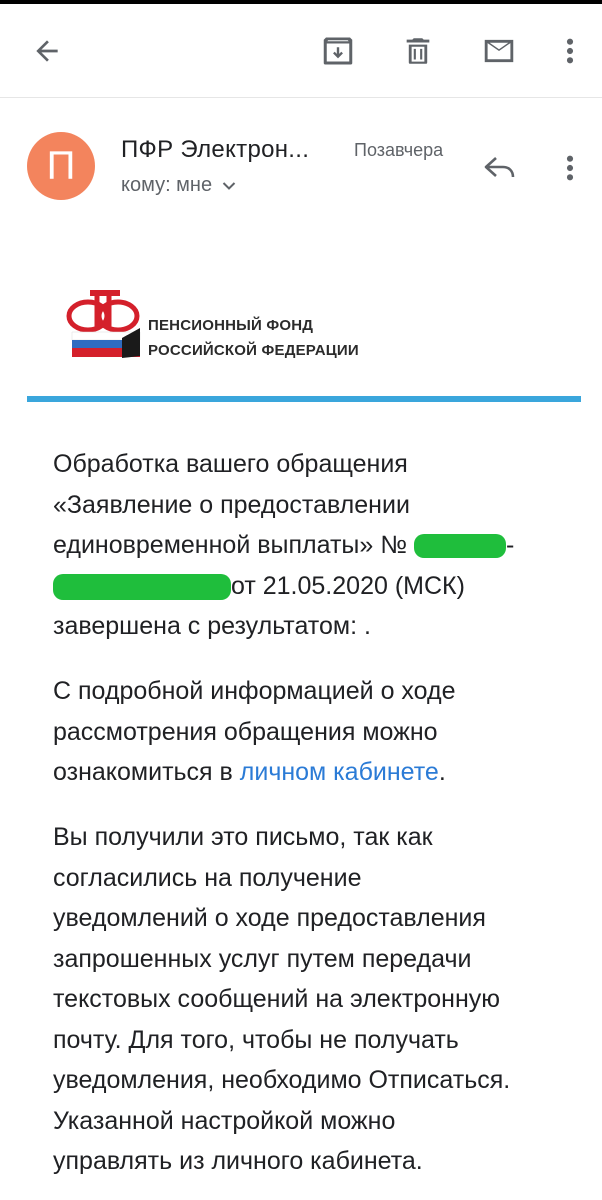 This screenshot has width=602, height=1200. Describe the element at coordinates (253, 338) in the screenshot. I see `pfr-logo-text: ПЕНСИОННЫЙ ФОНД РОССИЙСКОЙ ФЕДЕРАЦИИ` at that location.